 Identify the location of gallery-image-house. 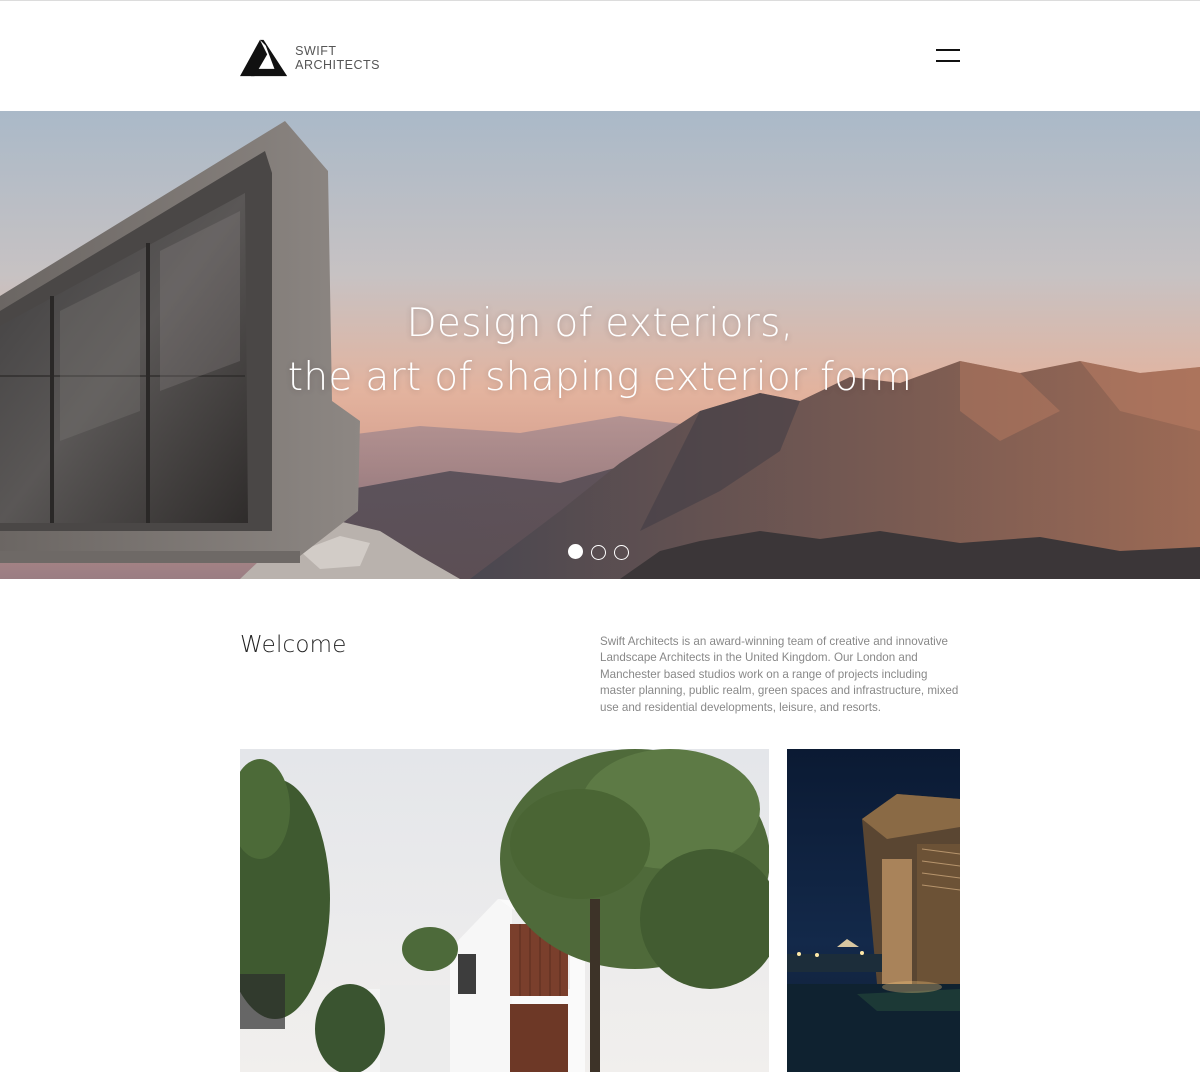
(504, 910).